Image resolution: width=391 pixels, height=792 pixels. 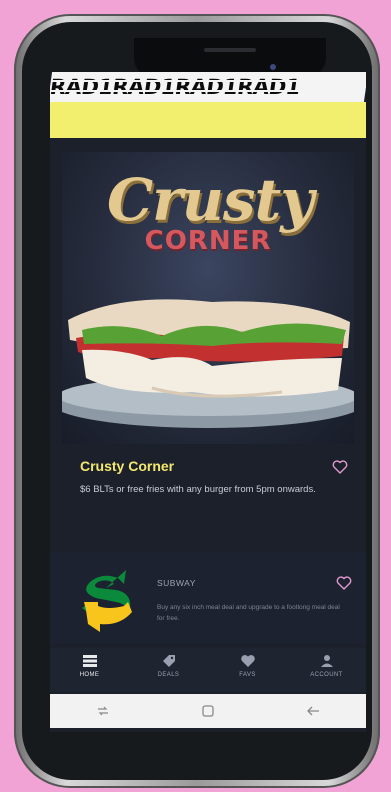 What do you see at coordinates (326, 661) in the screenshot?
I see `person-icon` at bounding box center [326, 661].